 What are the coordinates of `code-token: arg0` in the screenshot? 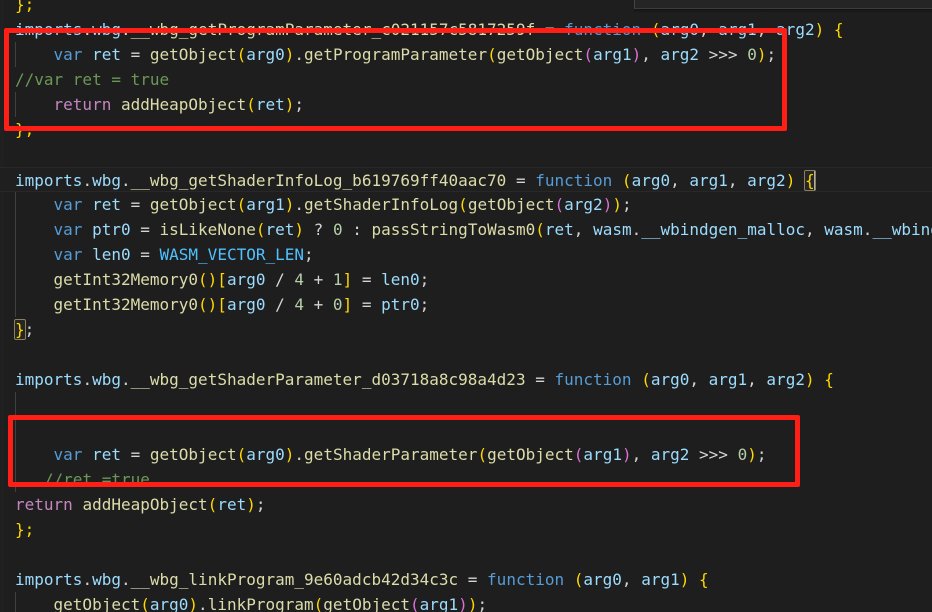 It's located at (670, 379).